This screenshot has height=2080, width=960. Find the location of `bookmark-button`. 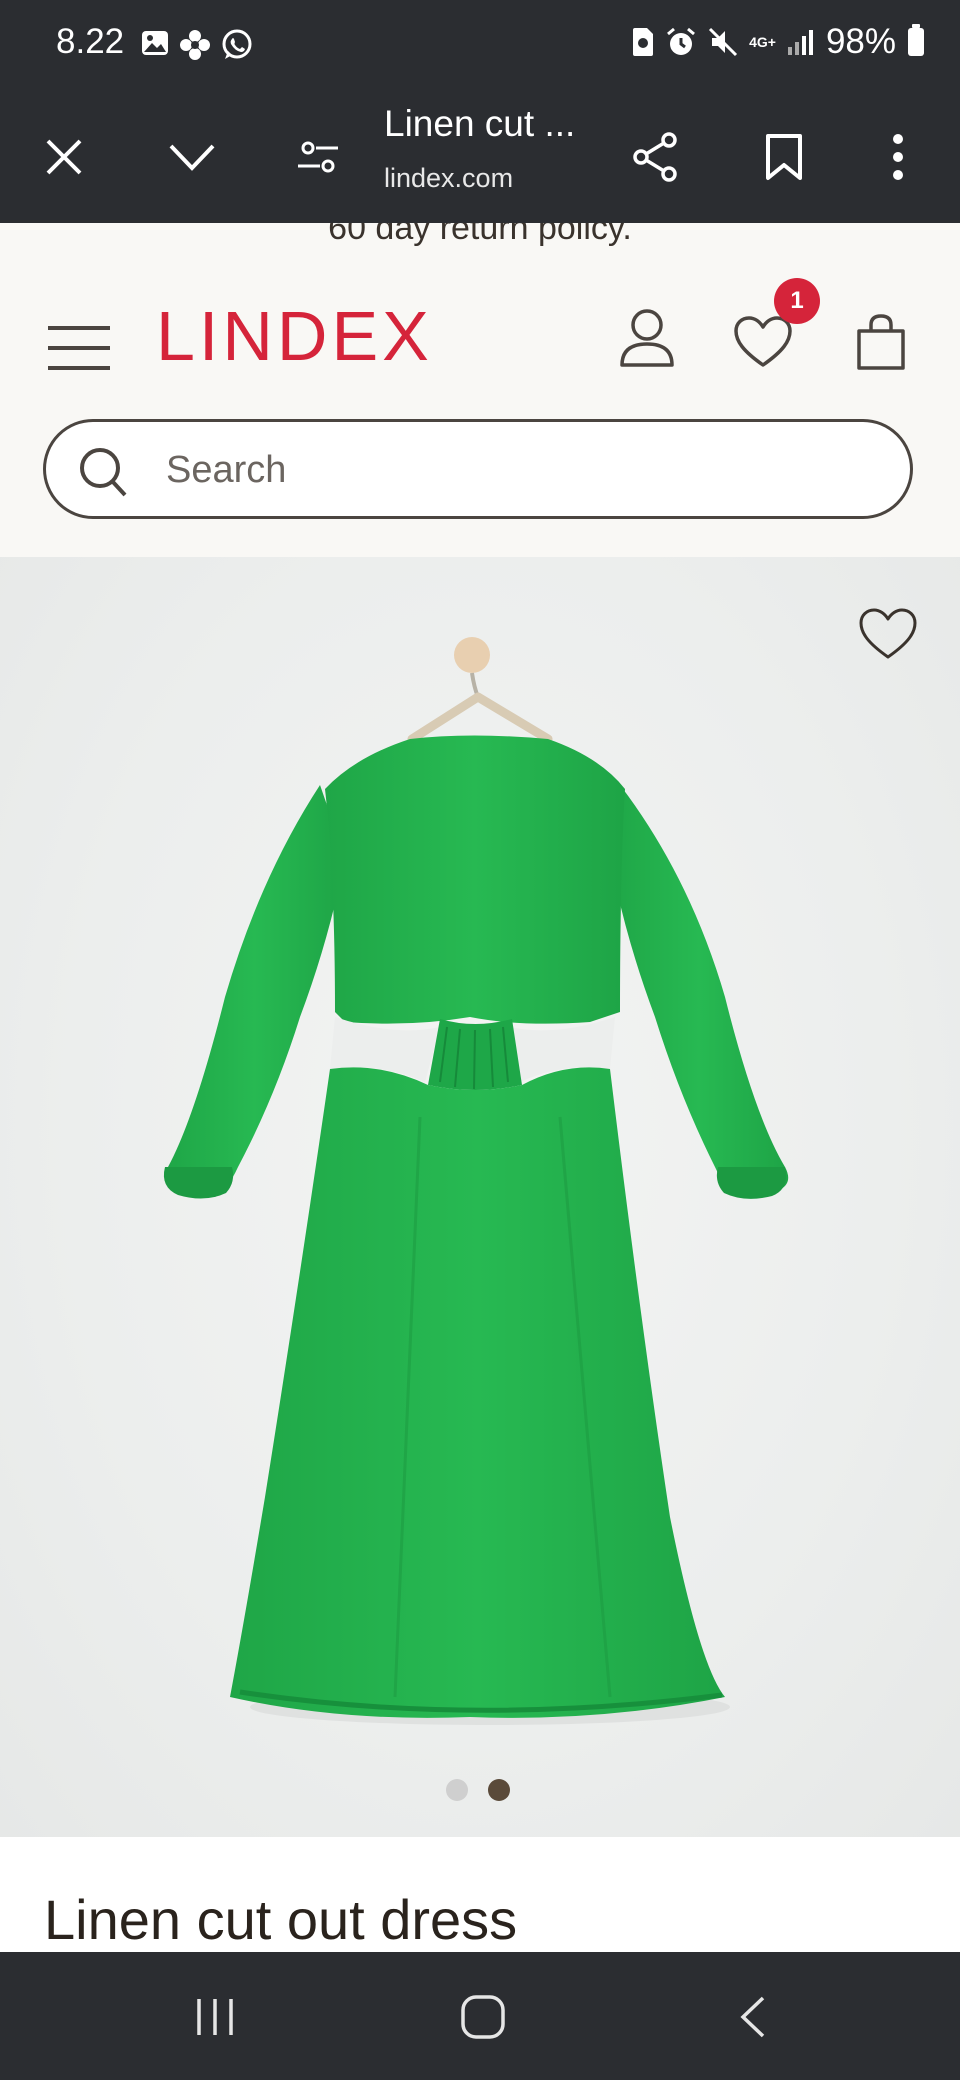

bookmark-button is located at coordinates (784, 157).